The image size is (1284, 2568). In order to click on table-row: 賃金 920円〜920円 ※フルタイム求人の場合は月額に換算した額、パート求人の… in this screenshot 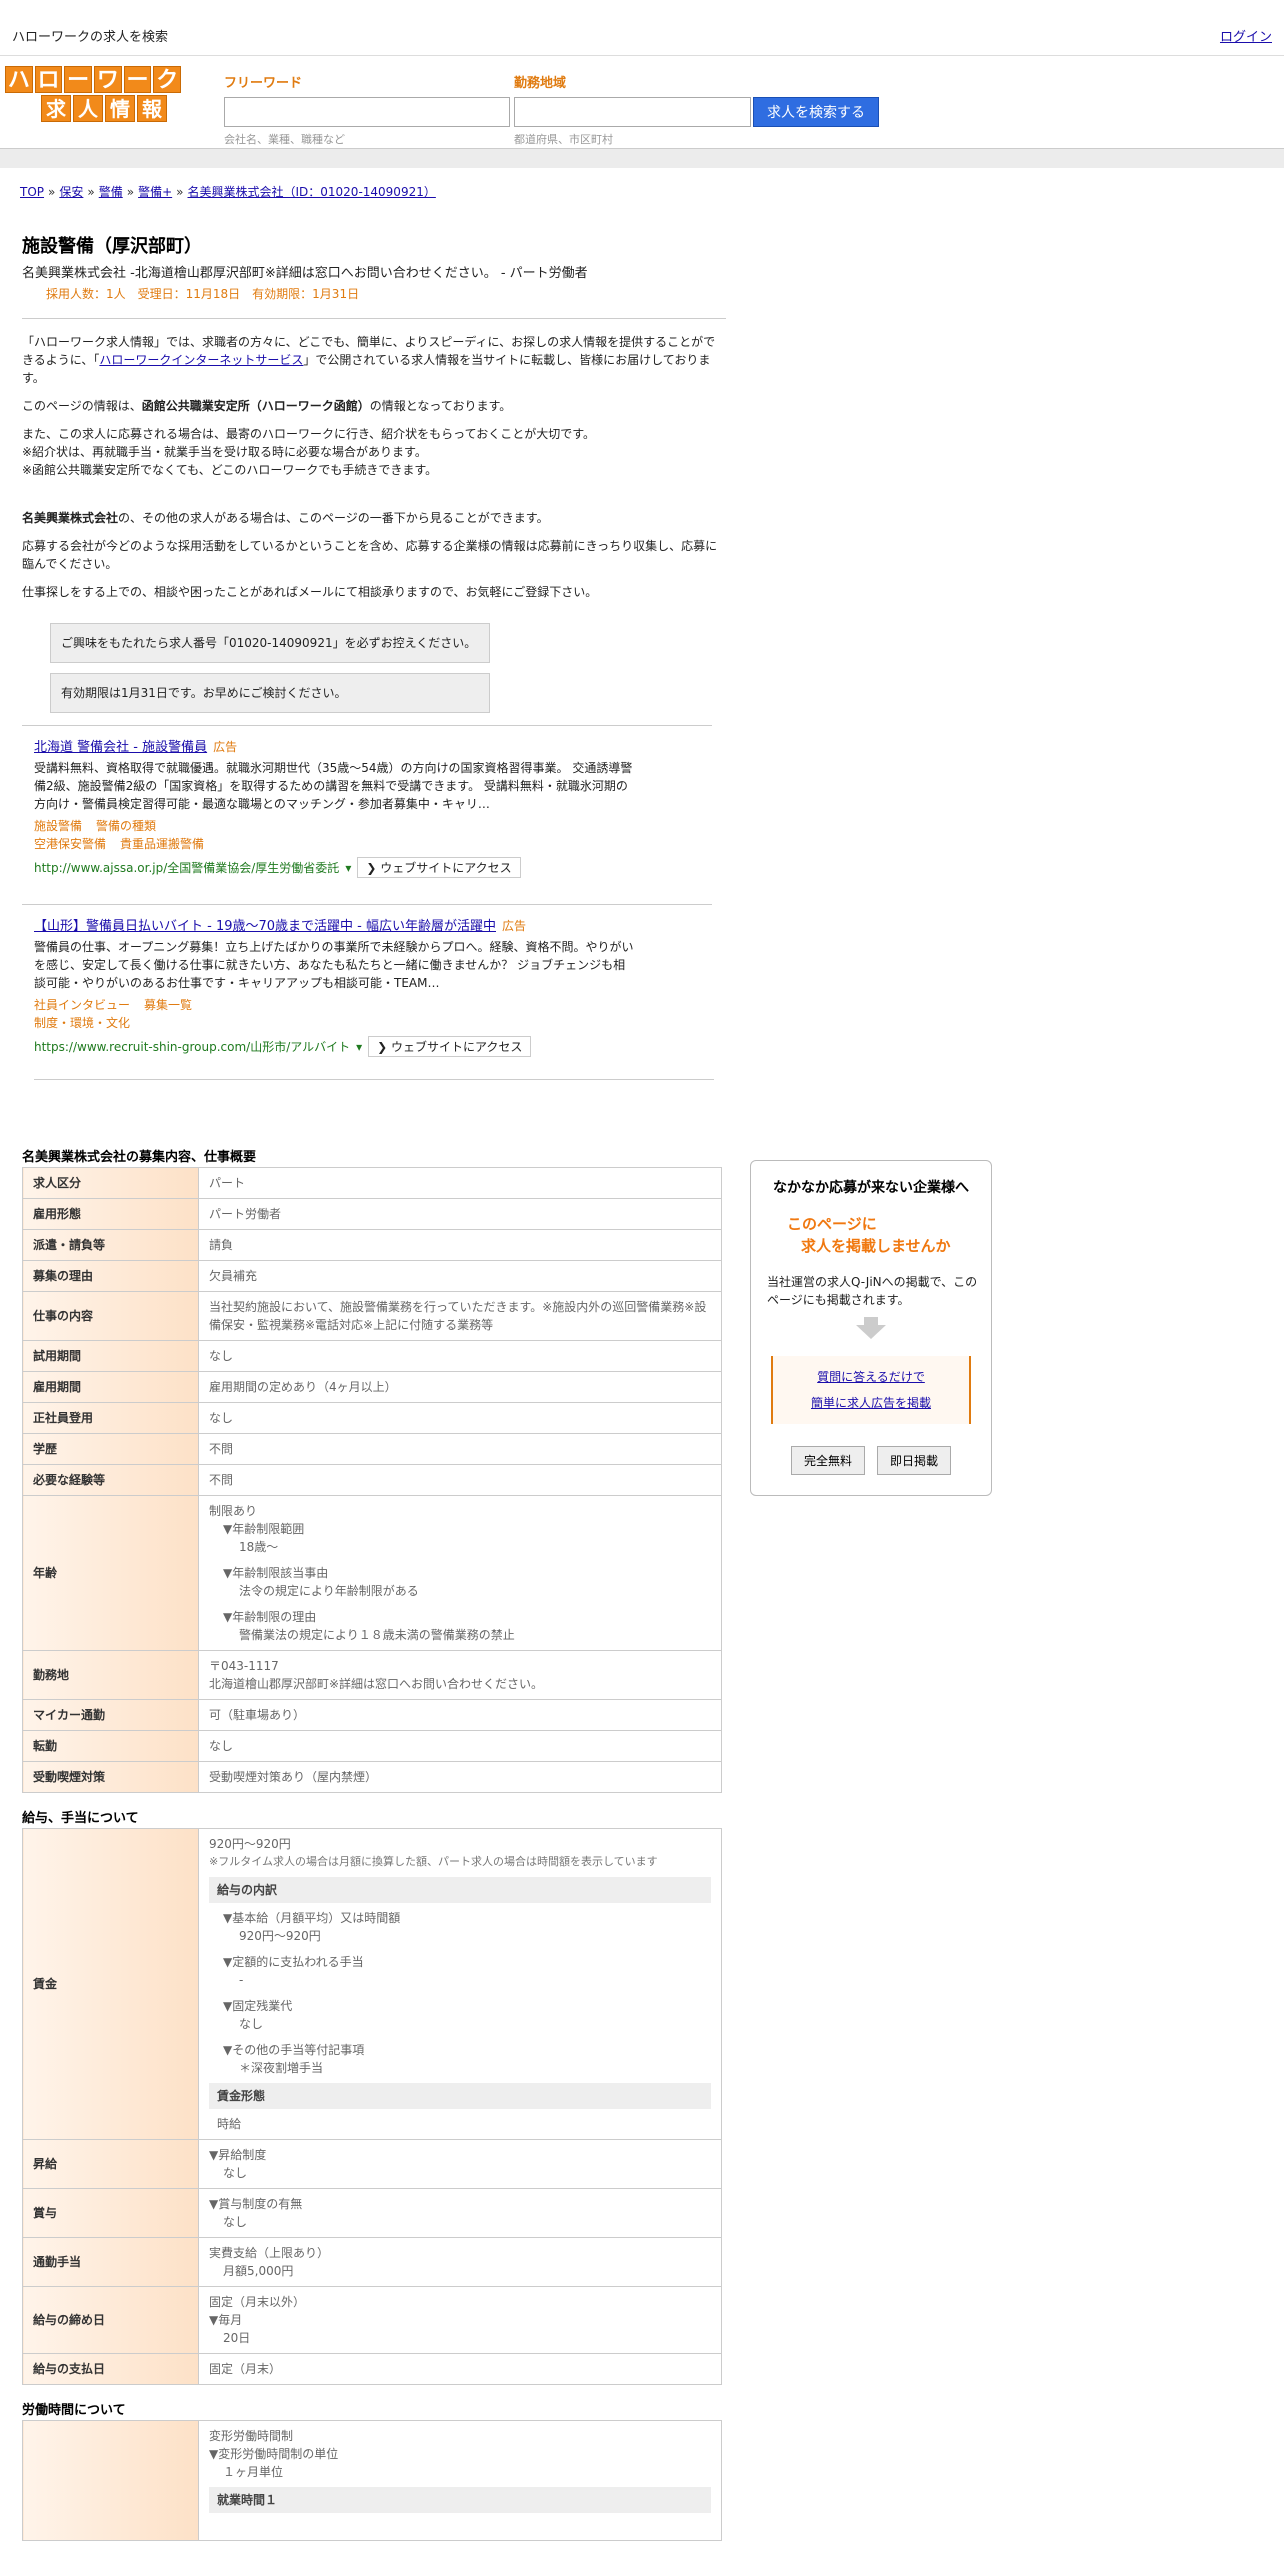, I will do `click(372, 1984)`.